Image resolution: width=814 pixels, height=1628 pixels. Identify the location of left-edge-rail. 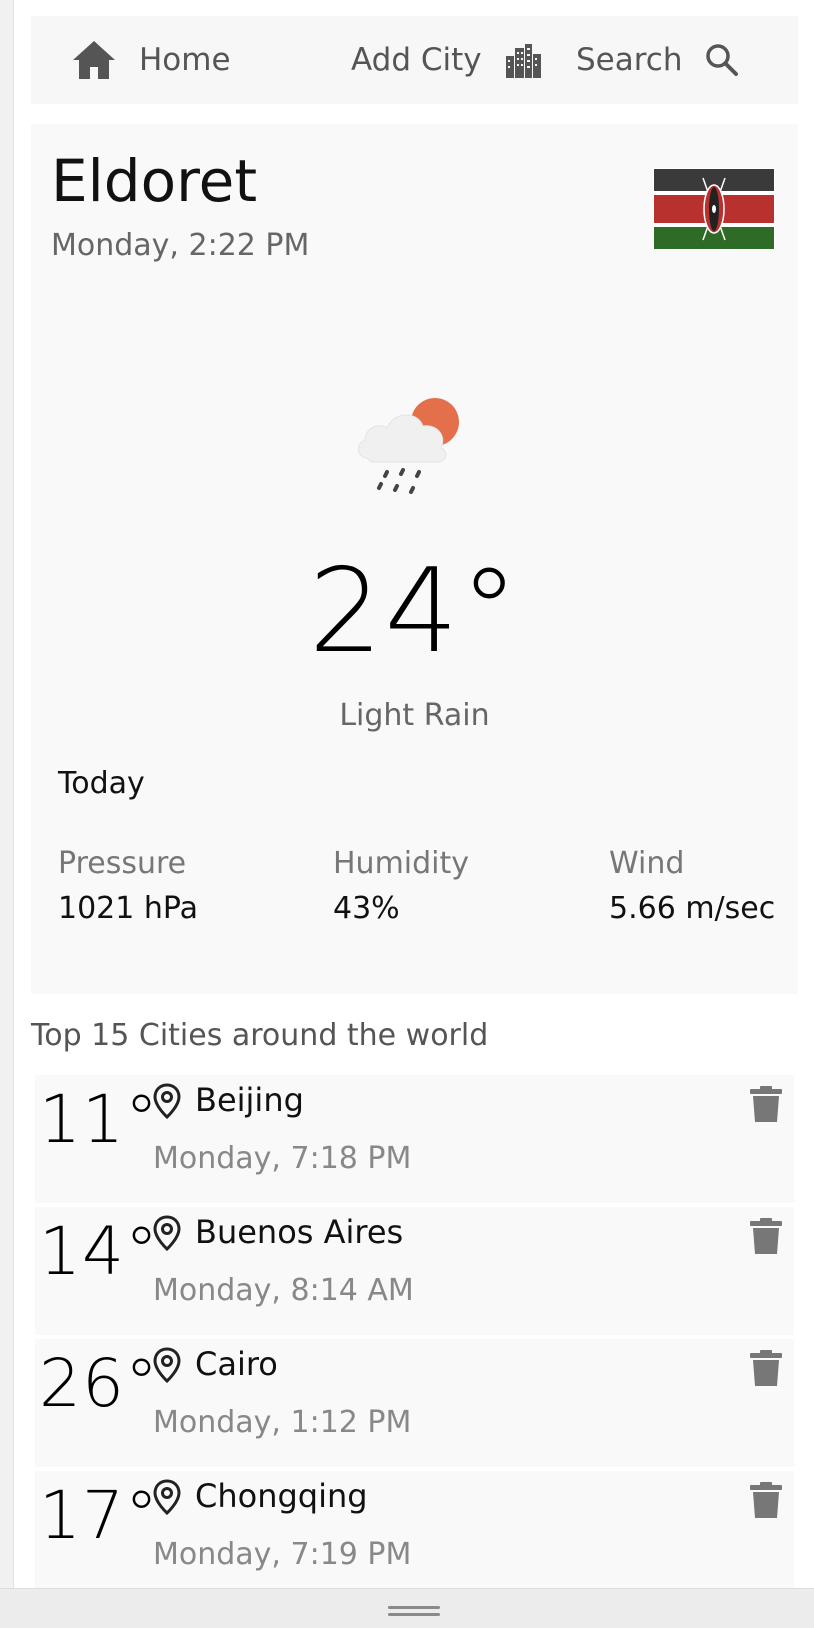
(7, 794).